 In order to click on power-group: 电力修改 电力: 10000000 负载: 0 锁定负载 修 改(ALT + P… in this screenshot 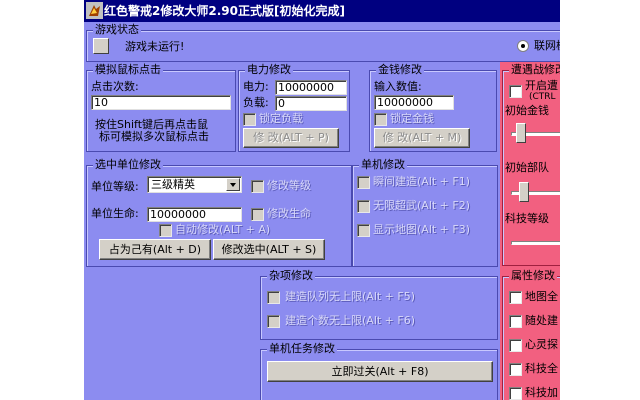, I will do `click(294, 107)`.